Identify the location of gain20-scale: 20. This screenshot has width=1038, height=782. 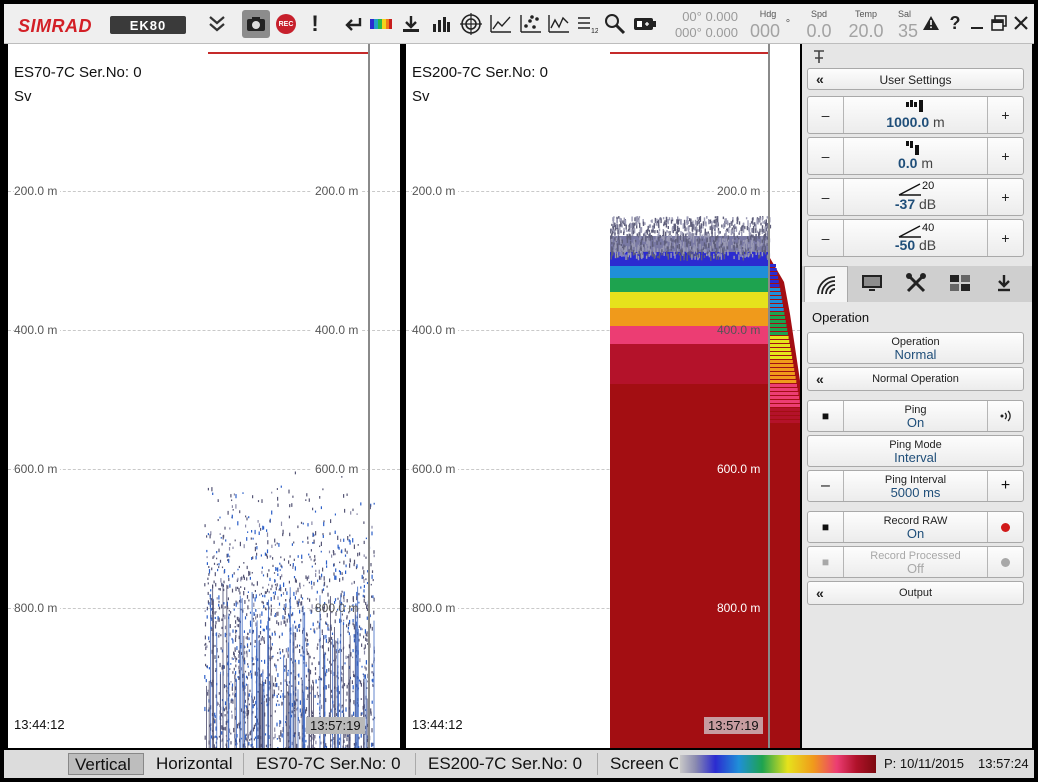
(928, 186).